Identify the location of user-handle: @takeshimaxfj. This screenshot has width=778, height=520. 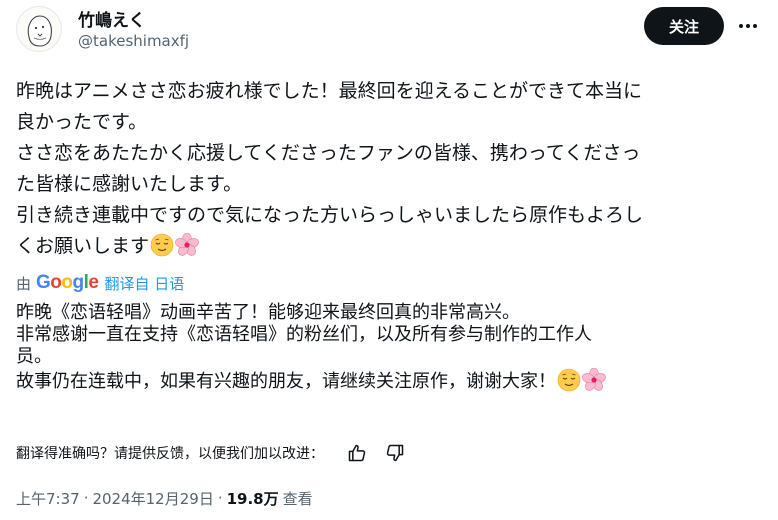
(133, 41).